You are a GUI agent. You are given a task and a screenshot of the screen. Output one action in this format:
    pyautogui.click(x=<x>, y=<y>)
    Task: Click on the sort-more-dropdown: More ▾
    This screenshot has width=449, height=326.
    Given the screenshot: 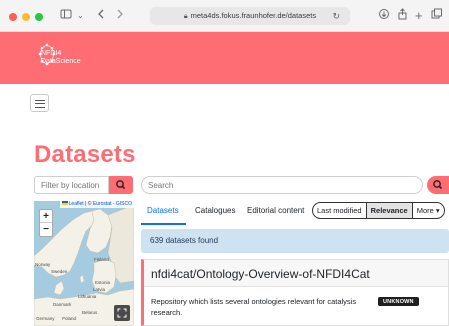 What is the action you would take?
    pyautogui.click(x=428, y=210)
    